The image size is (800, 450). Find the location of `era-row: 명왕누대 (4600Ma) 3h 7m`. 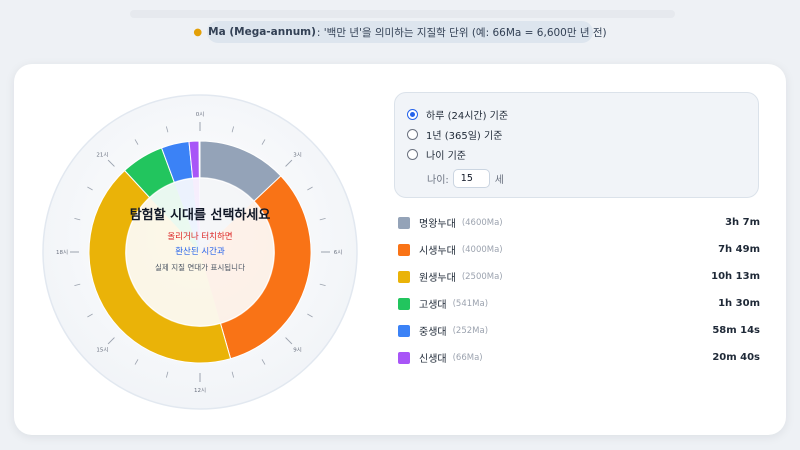

era-row: 명왕누대 (4600Ma) 3h 7m is located at coordinates (579, 222).